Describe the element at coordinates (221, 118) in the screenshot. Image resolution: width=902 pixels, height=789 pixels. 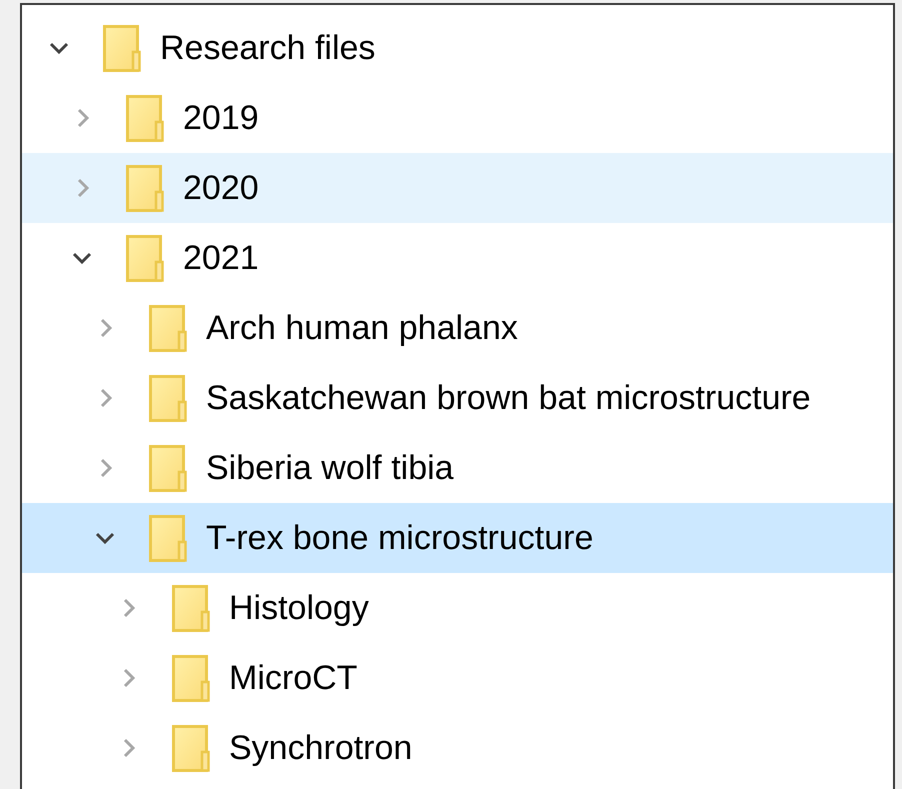
I see `folder-name: 2019` at that location.